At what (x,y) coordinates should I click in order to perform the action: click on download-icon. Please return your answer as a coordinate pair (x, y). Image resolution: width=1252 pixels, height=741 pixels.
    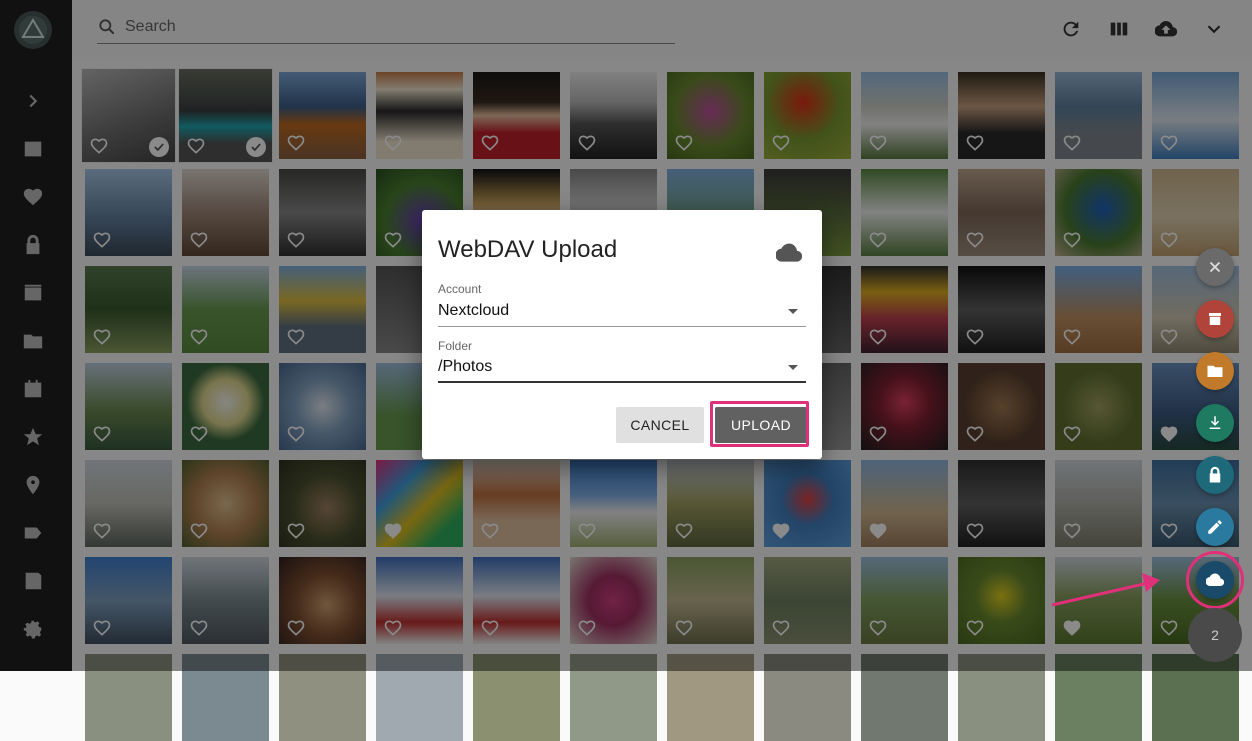
    Looking at the image, I should click on (1215, 422).